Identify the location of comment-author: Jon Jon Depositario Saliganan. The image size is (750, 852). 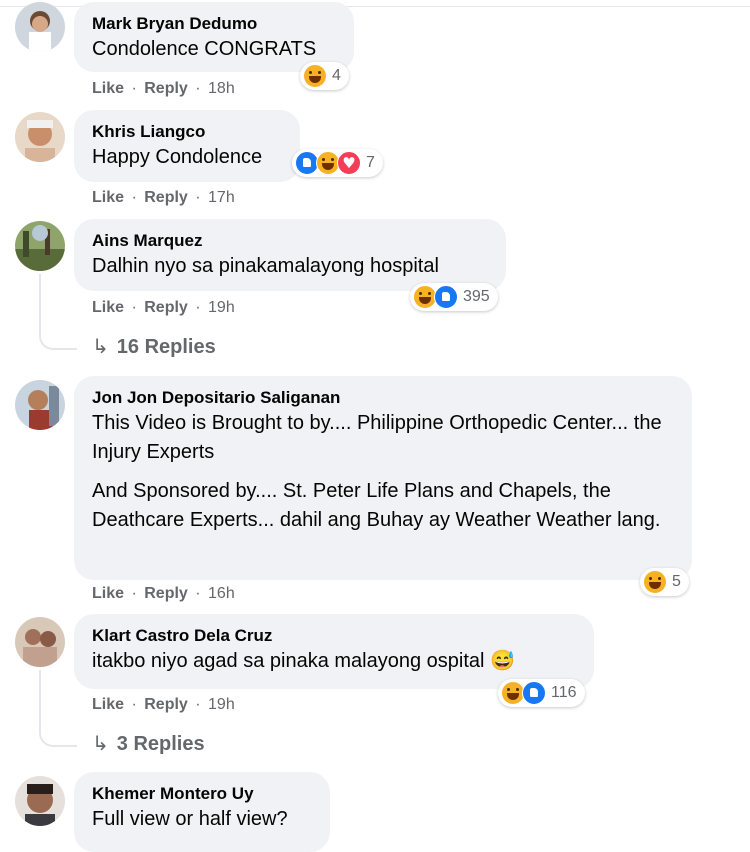
(383, 398).